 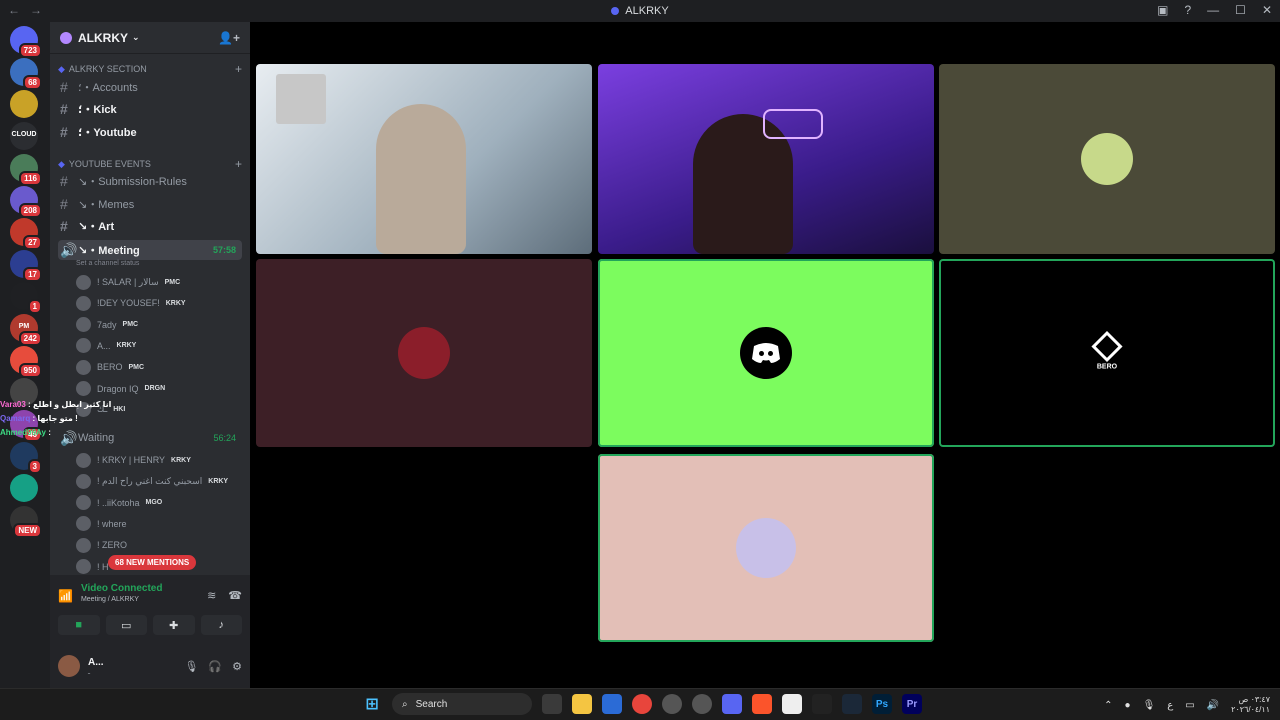 I want to click on avatar-tile-dey-yousef, so click(x=424, y=353).